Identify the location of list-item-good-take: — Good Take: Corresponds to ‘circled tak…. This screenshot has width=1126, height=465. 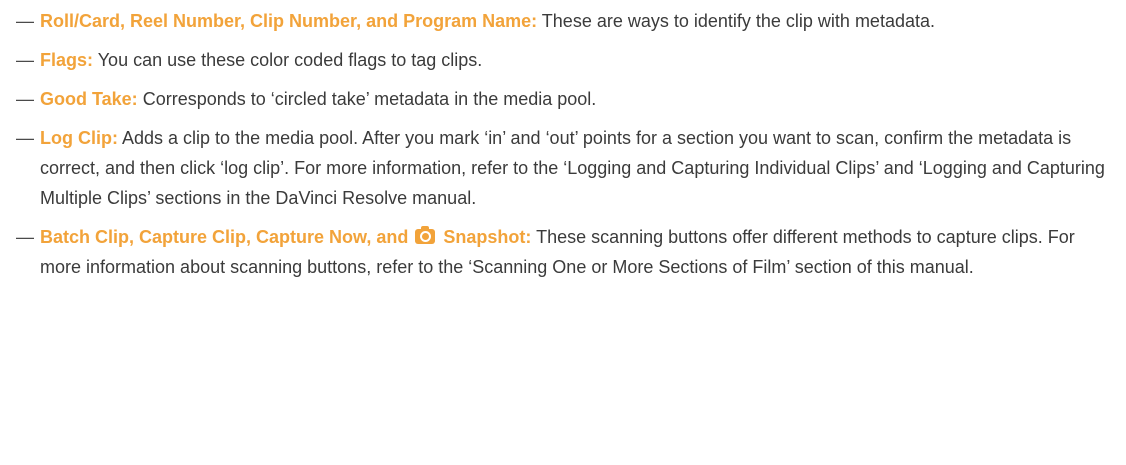
(566, 99).